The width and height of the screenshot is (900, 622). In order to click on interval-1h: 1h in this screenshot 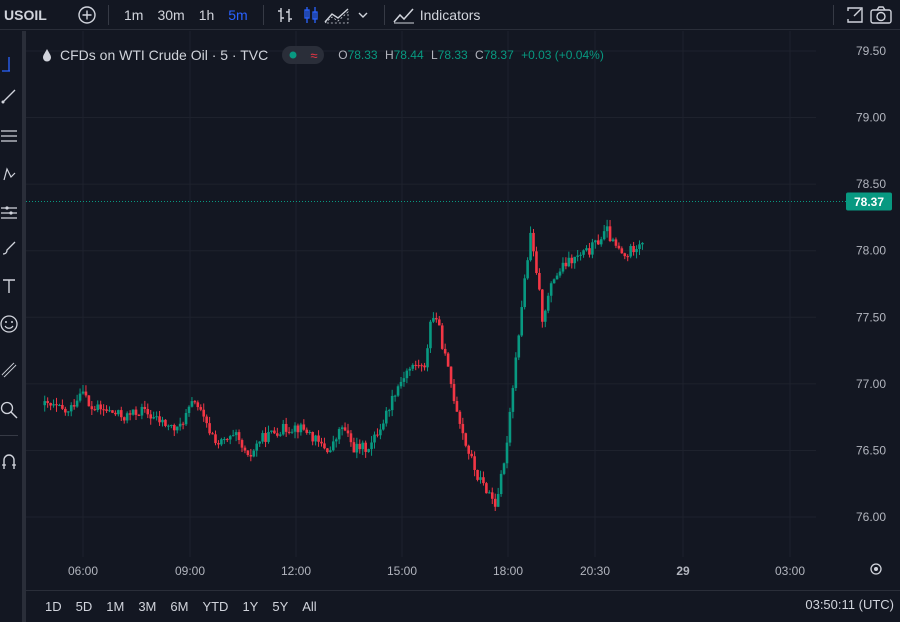, I will do `click(207, 15)`.